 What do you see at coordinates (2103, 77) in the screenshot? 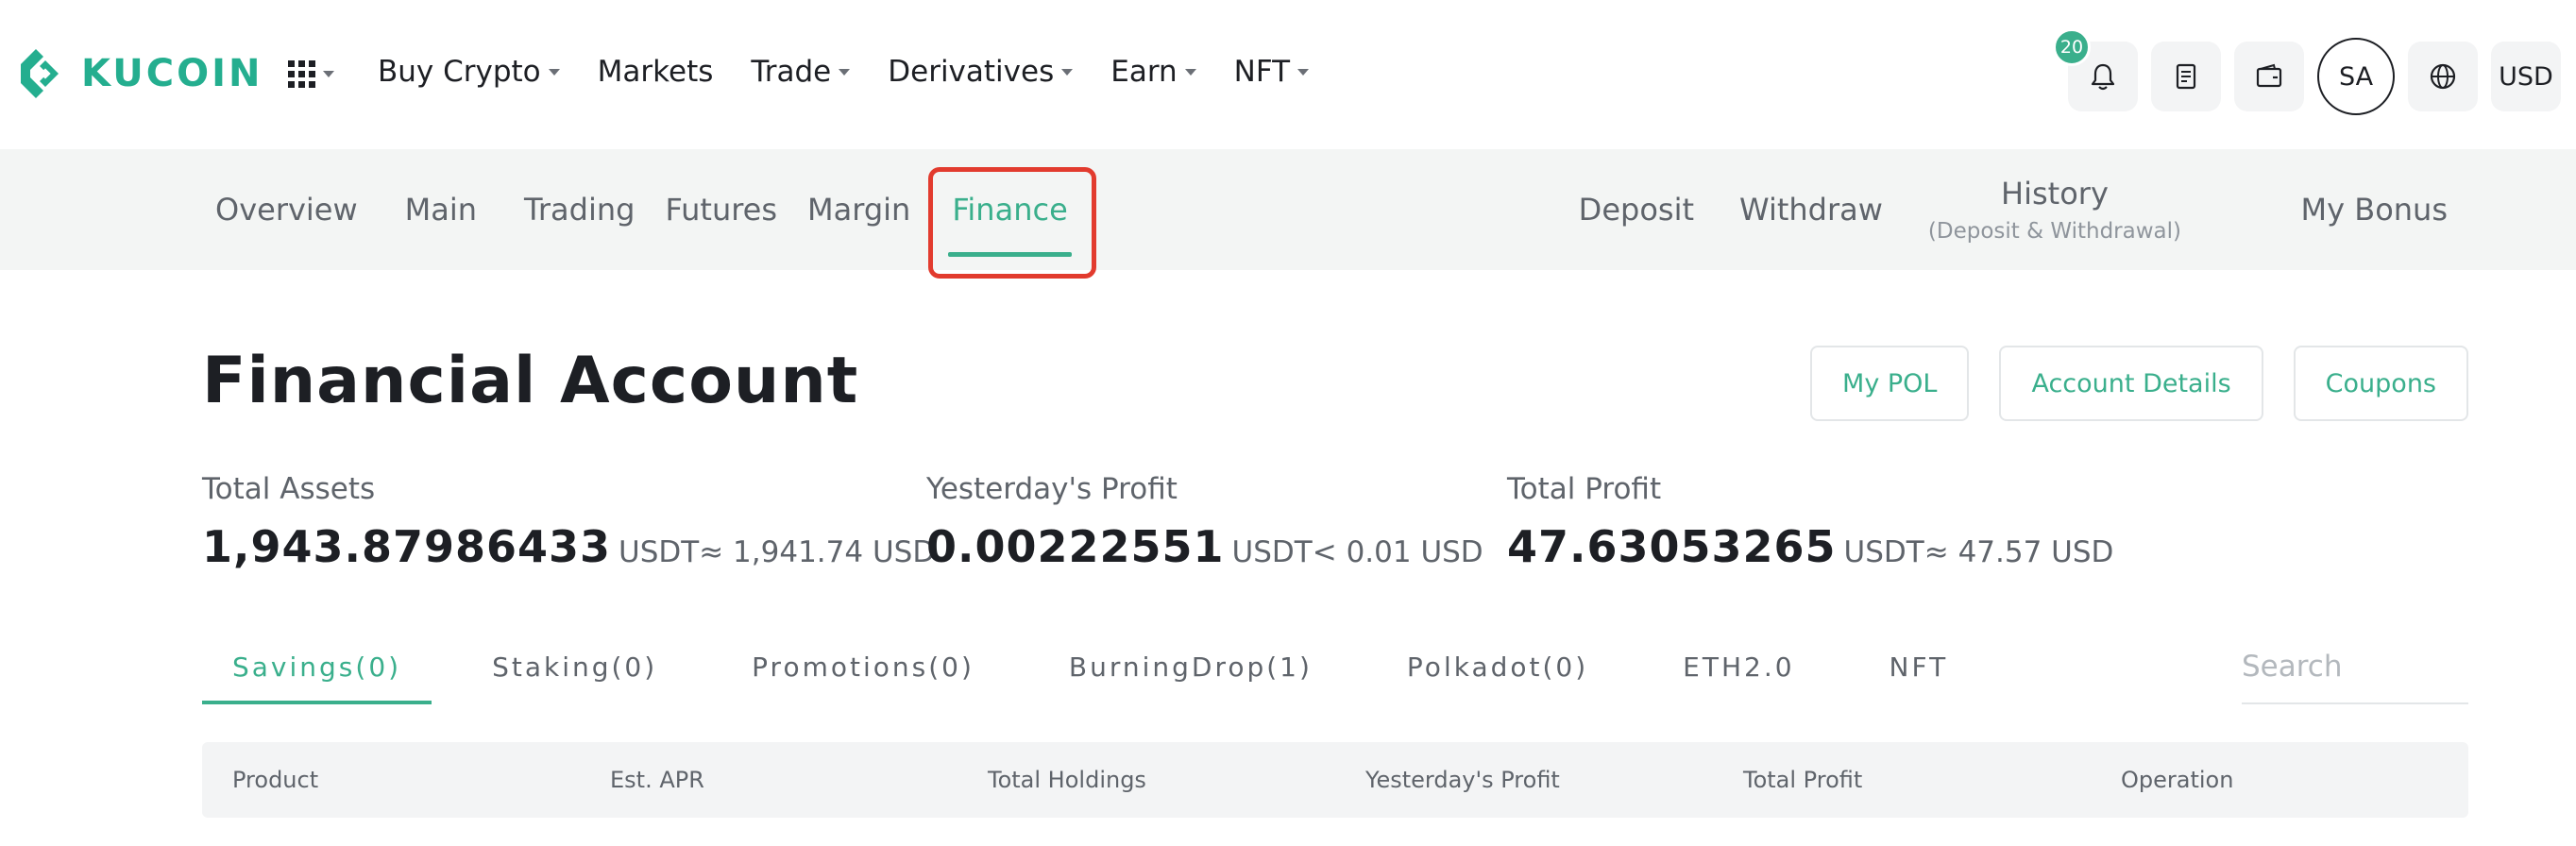
I see `bell-icon` at bounding box center [2103, 77].